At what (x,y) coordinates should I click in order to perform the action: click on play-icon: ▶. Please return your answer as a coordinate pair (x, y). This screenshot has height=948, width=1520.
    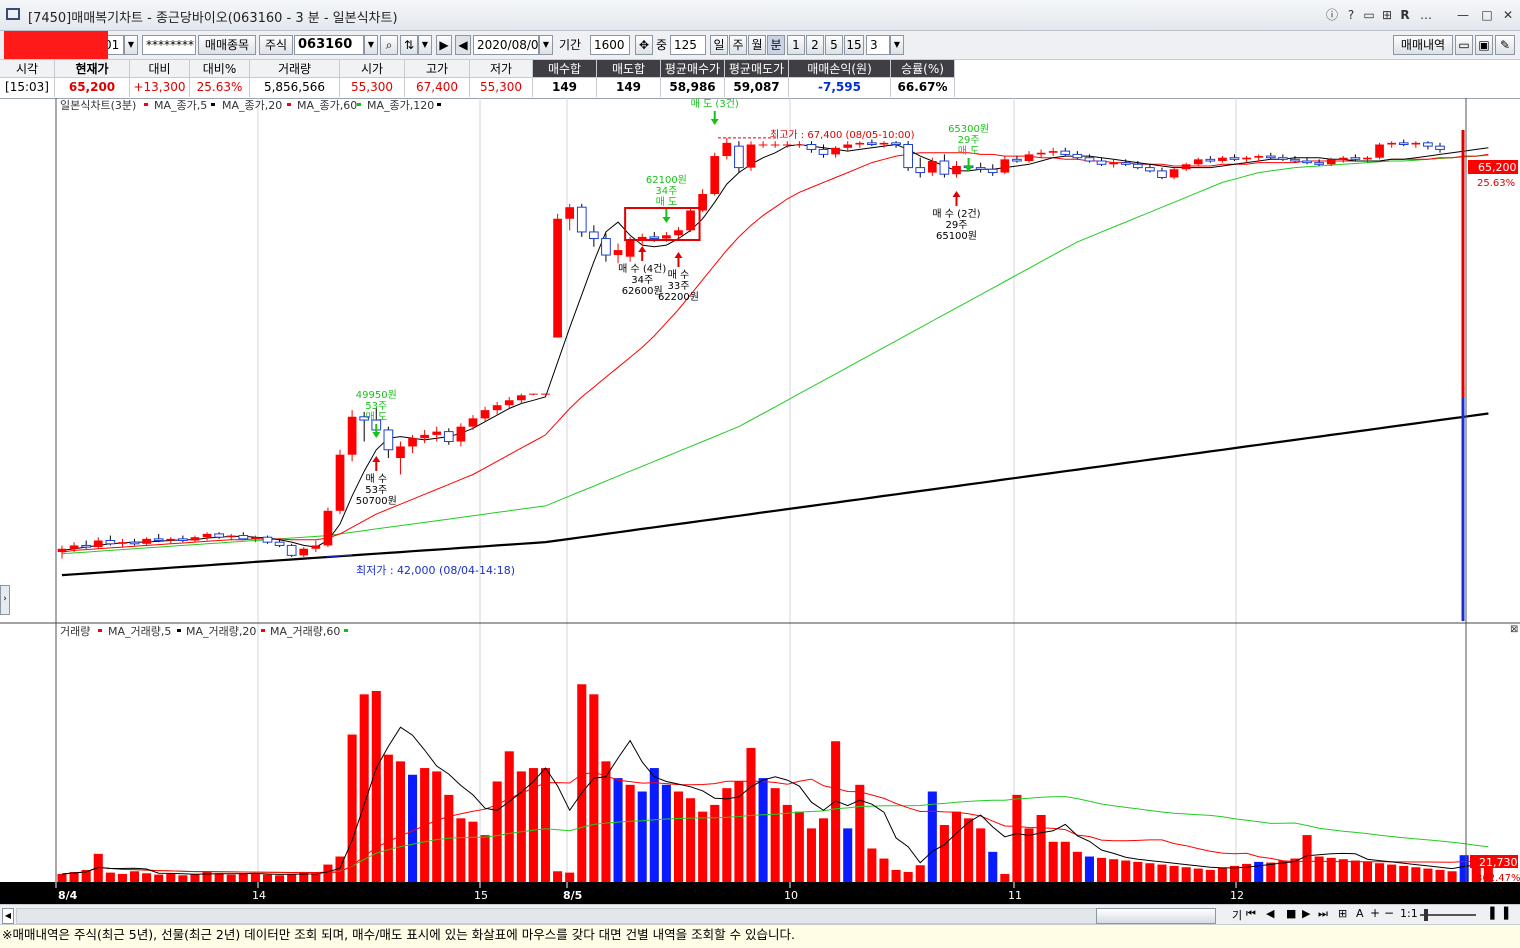
    Looking at the image, I should click on (1306, 913).